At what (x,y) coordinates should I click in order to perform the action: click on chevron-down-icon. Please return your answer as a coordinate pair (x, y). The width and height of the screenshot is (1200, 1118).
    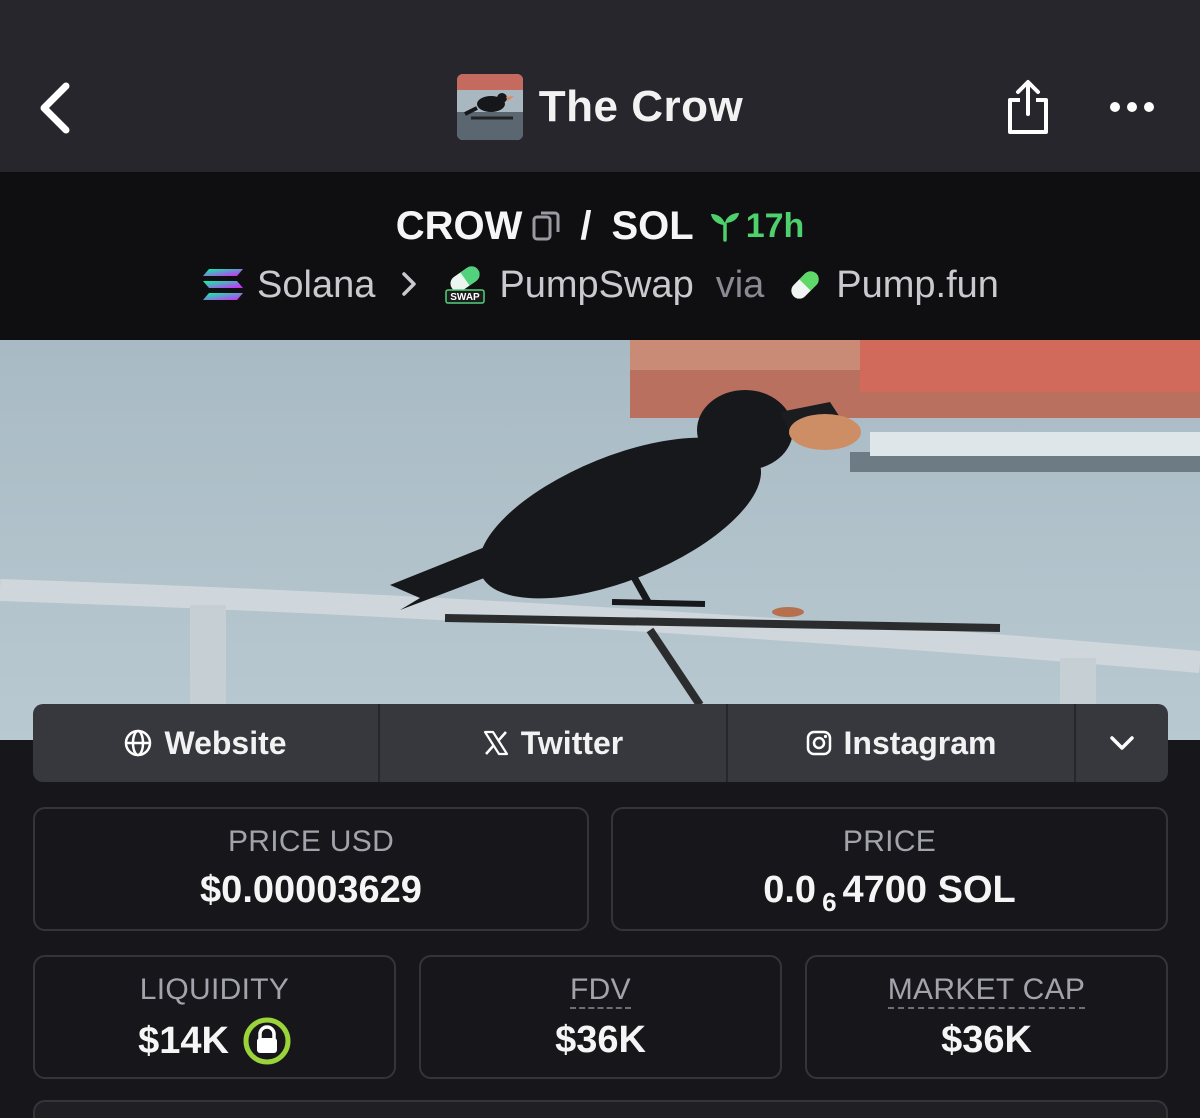
    Looking at the image, I should click on (1122, 743).